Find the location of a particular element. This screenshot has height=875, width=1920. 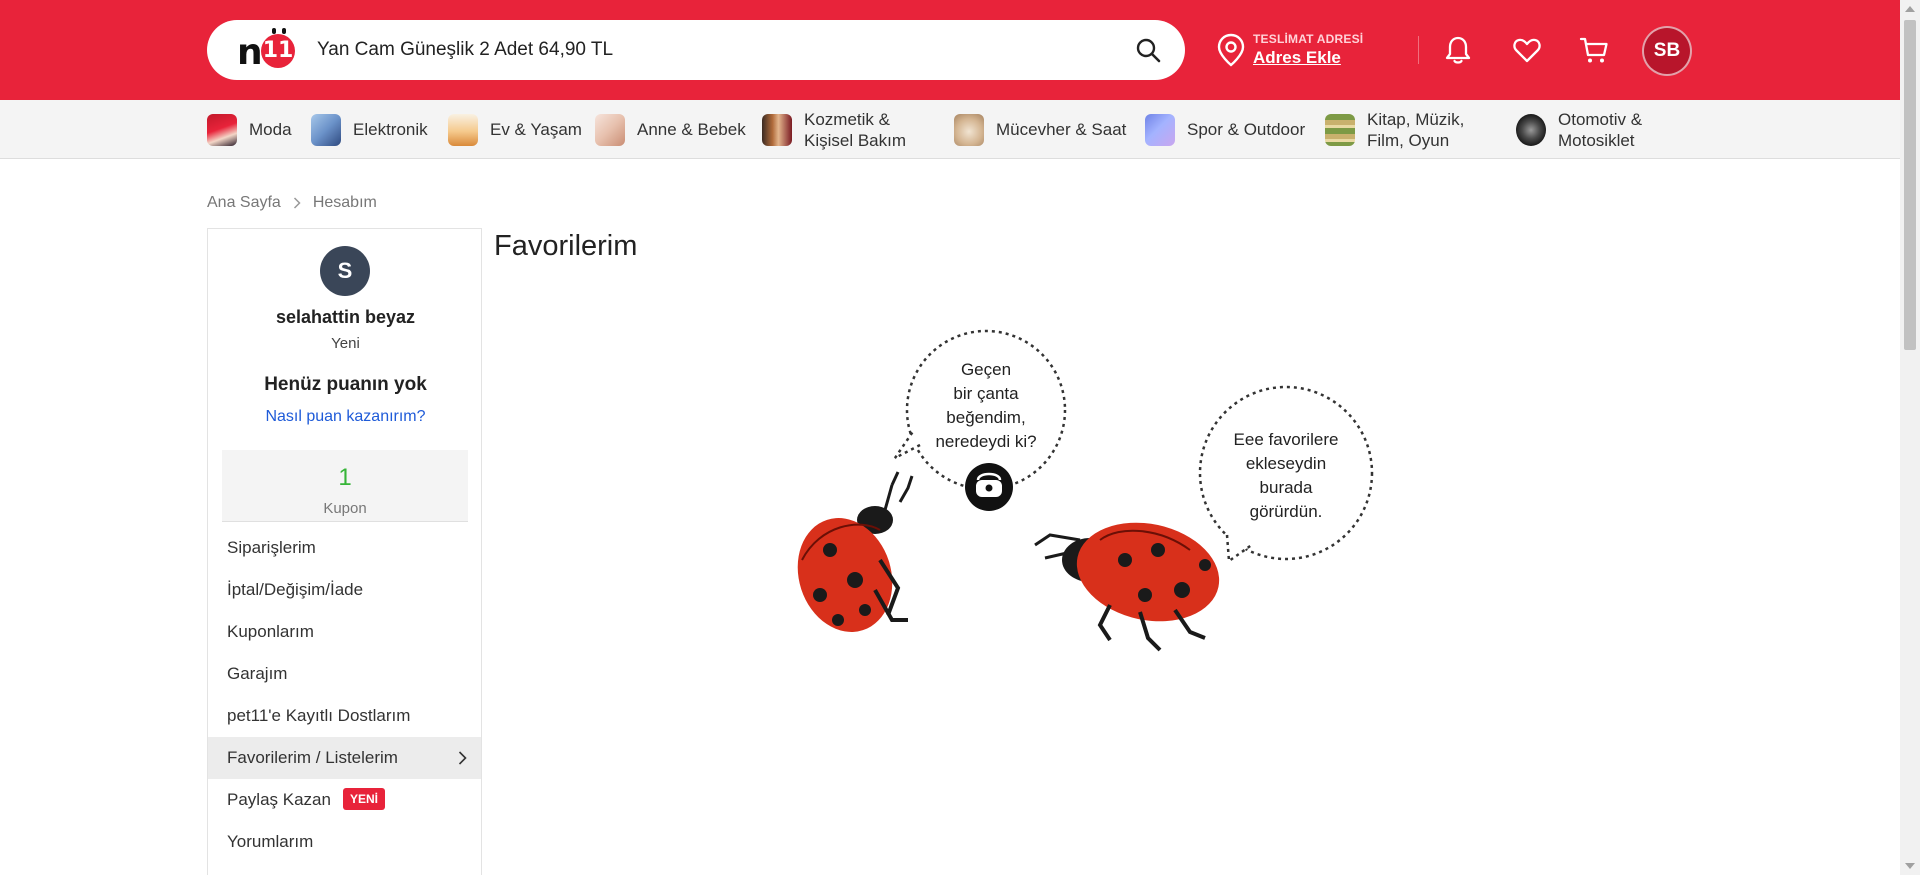

search-icon is located at coordinates (1148, 50).